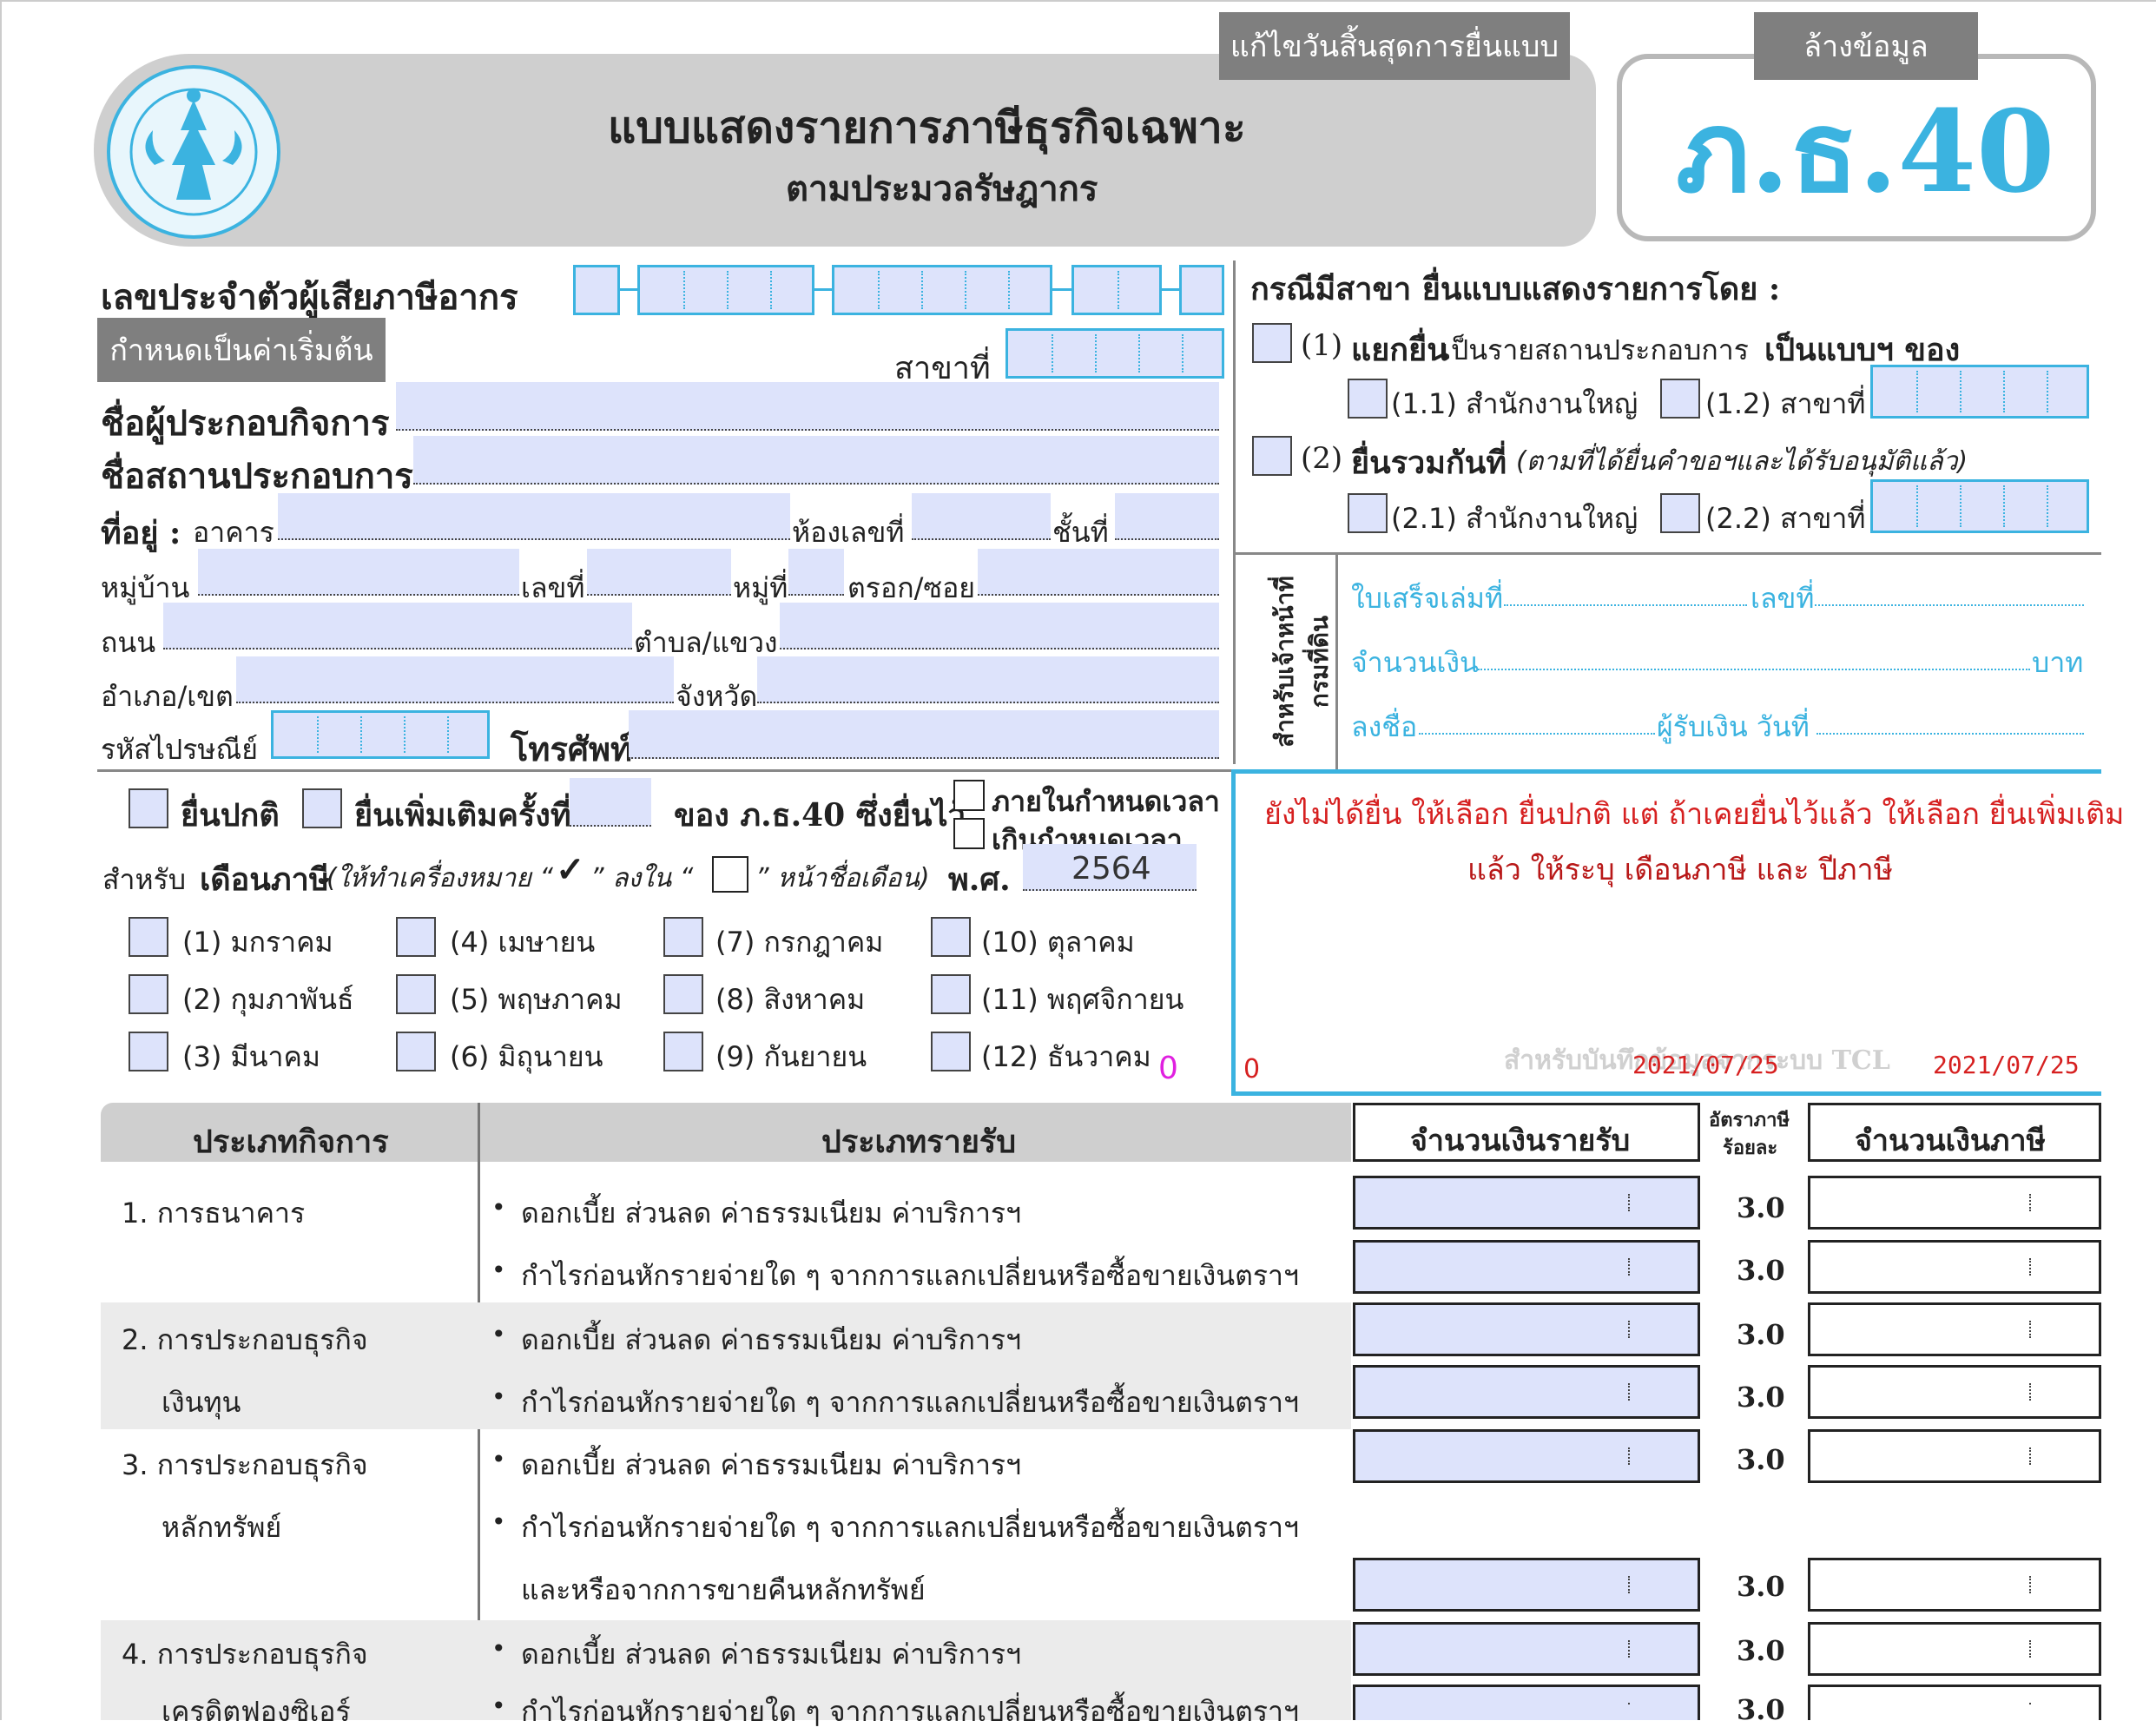 The width and height of the screenshot is (2156, 1734). What do you see at coordinates (1415, 662) in the screenshot?
I see `officer-amount-label: จำนวนเงิน` at bounding box center [1415, 662].